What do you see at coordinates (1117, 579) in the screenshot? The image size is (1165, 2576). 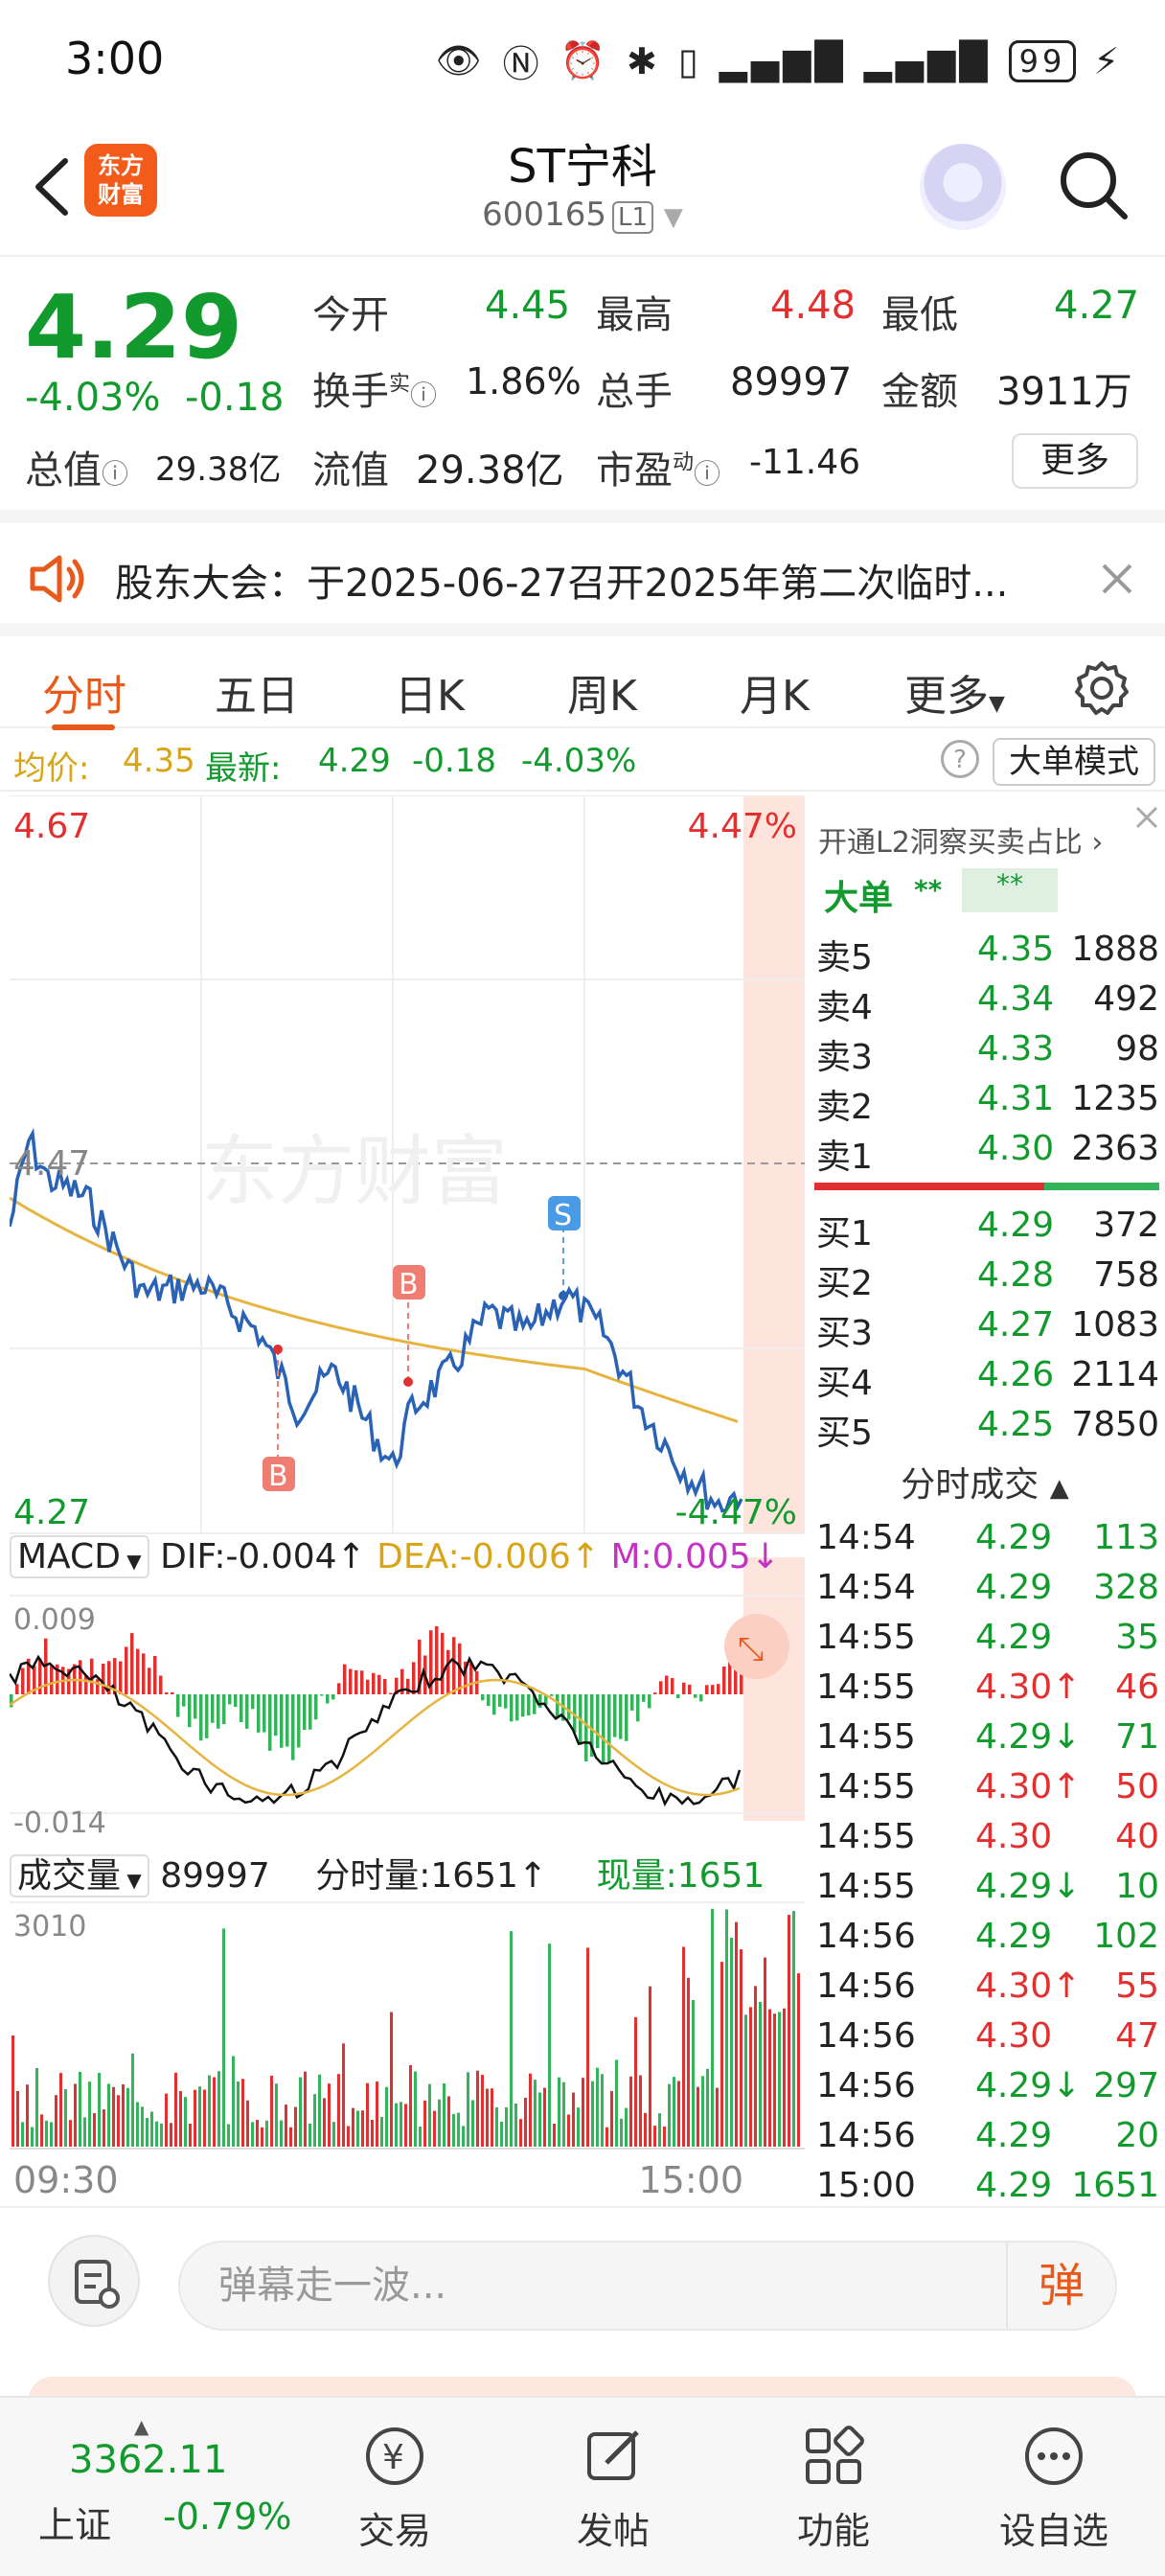 I see `close-icon` at bounding box center [1117, 579].